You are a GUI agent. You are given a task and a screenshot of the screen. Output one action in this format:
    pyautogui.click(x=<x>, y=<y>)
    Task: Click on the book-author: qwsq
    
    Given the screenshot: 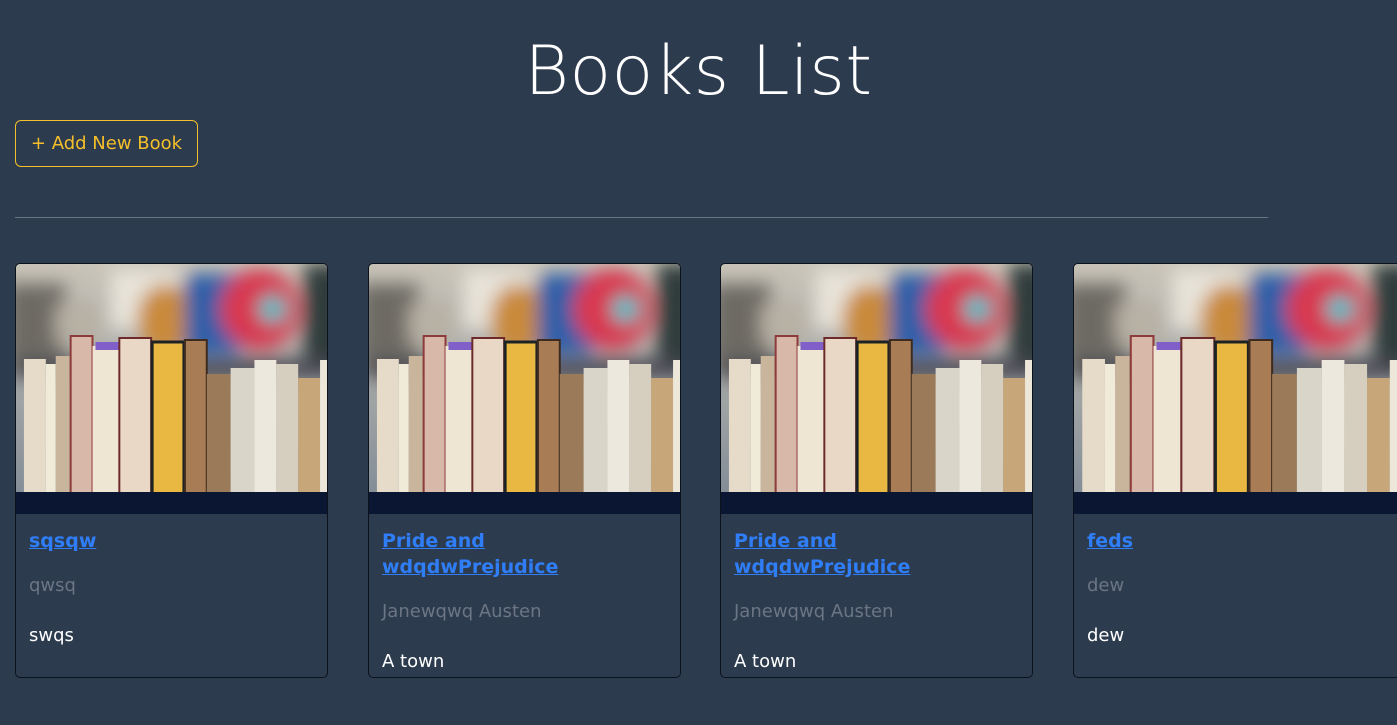 What is the action you would take?
    pyautogui.click(x=52, y=585)
    